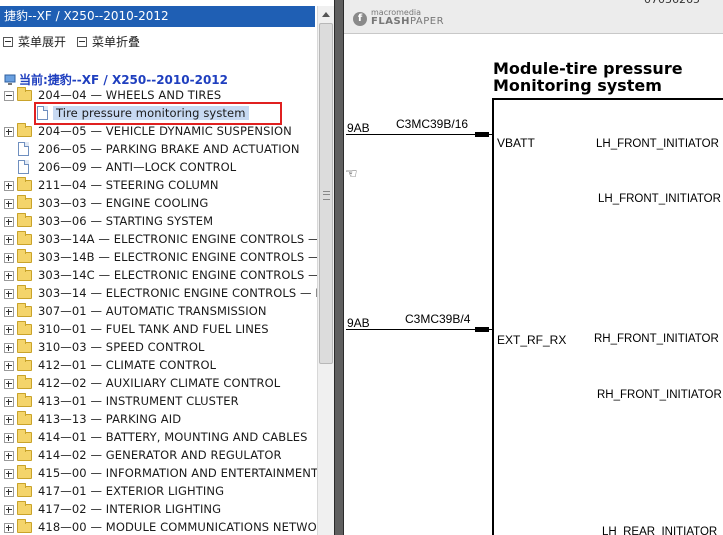 Image resolution: width=723 pixels, height=535 pixels. Describe the element at coordinates (159, 204) in the screenshot. I see `tree-item: 303—03 — ENGINE COOLING` at that location.